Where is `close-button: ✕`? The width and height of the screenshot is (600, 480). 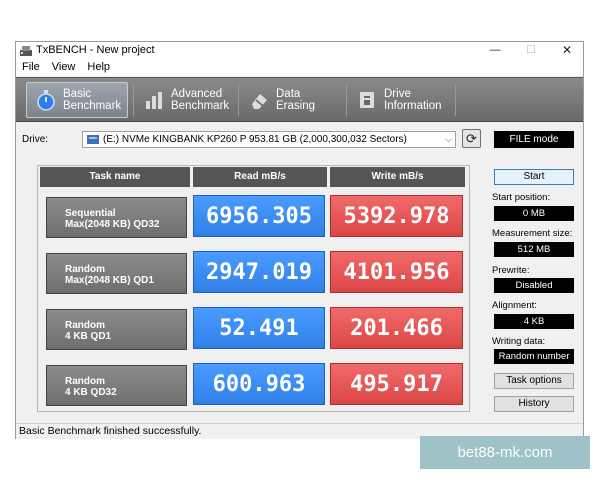 close-button: ✕ is located at coordinates (567, 50).